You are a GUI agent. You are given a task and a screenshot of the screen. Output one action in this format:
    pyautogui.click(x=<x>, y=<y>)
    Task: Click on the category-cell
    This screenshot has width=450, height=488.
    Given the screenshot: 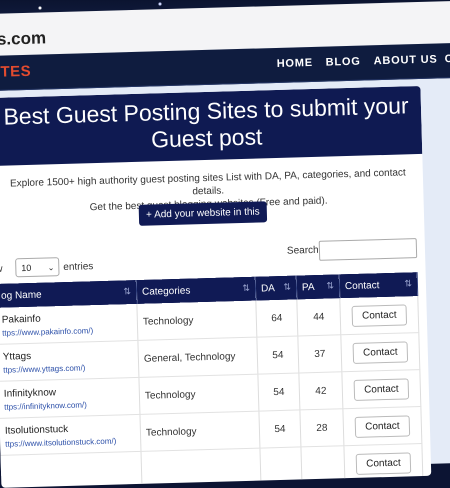 What is the action you would take?
    pyautogui.click(x=200, y=468)
    